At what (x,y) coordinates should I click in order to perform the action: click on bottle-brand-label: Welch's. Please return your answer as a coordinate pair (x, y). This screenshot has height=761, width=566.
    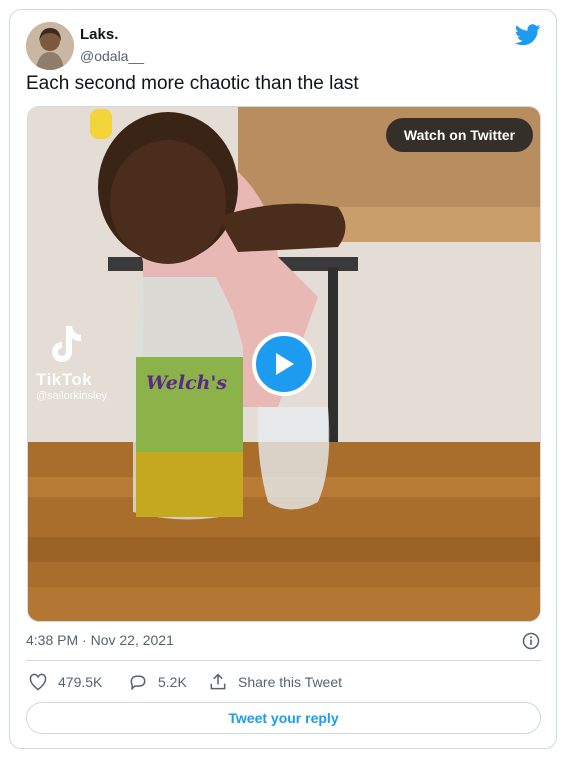
    Looking at the image, I should click on (186, 383).